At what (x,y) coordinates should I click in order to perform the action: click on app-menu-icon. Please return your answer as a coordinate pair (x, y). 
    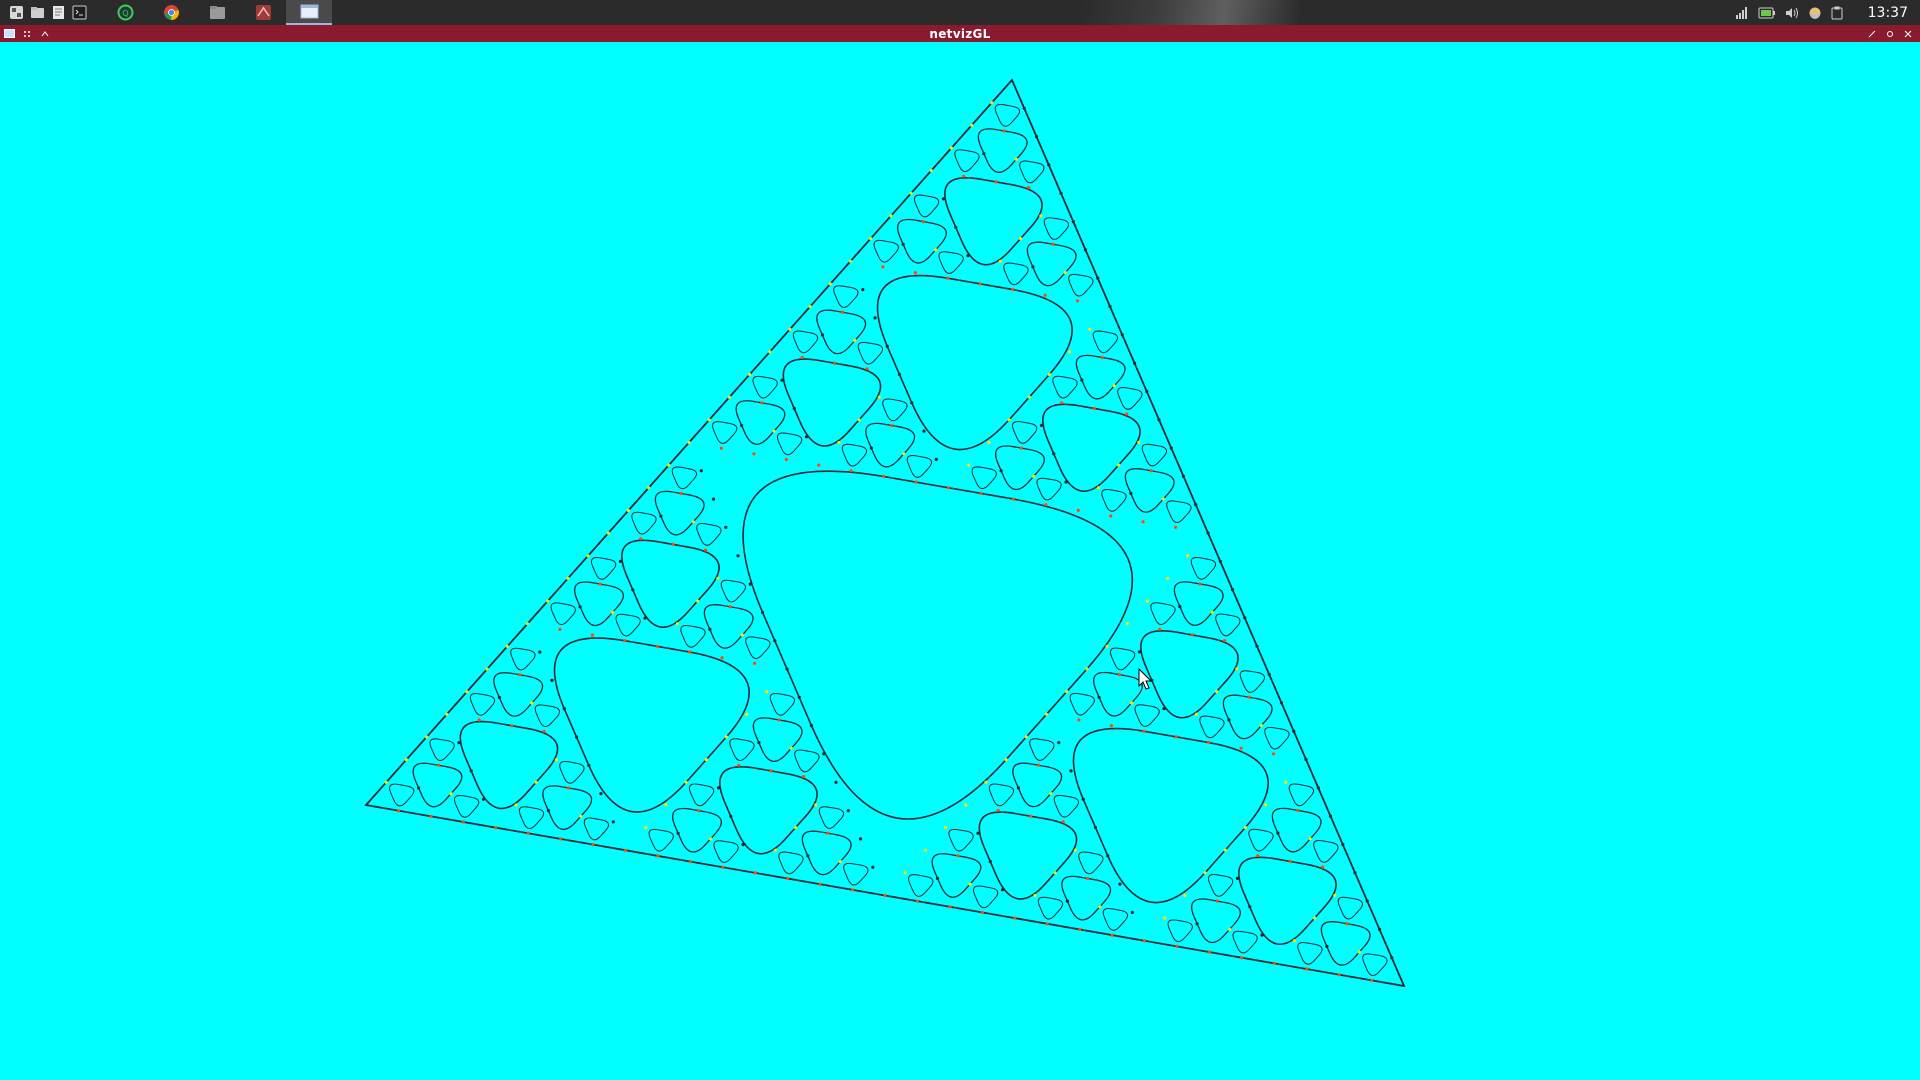
    Looking at the image, I should click on (16, 12).